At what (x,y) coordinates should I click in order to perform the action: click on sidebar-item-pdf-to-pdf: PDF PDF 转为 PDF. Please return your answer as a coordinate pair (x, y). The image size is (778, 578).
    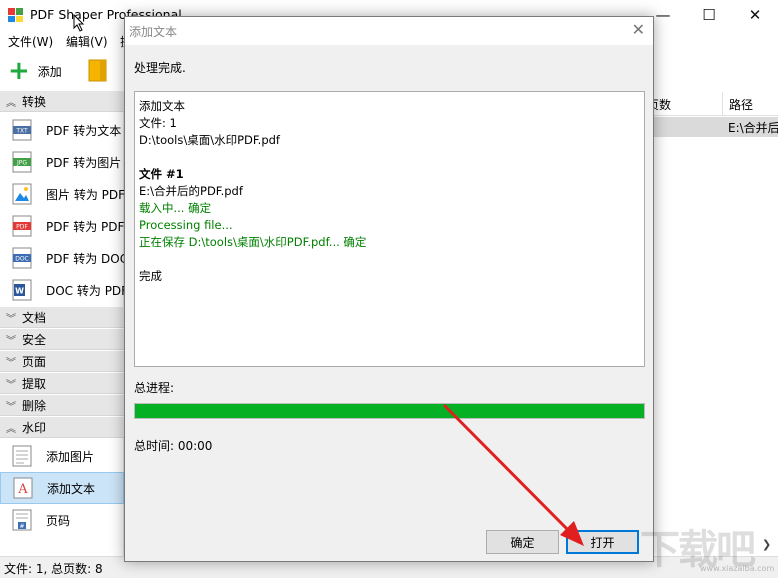
    Looking at the image, I should click on (62, 226).